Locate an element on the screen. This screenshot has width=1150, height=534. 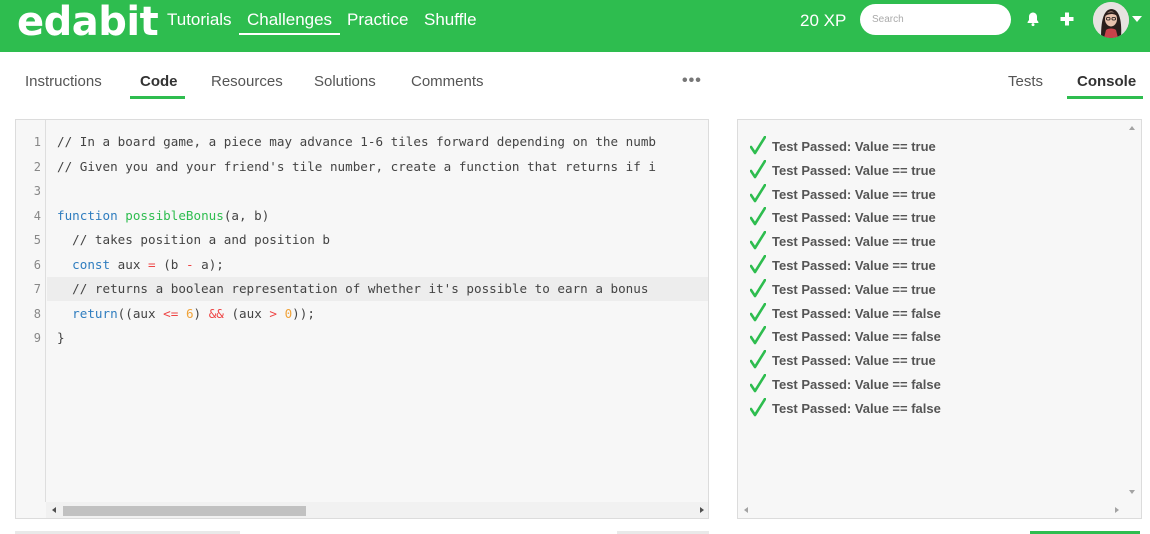
code-line: return((aux <= 6) && (aux > 0)); is located at coordinates (193, 313).